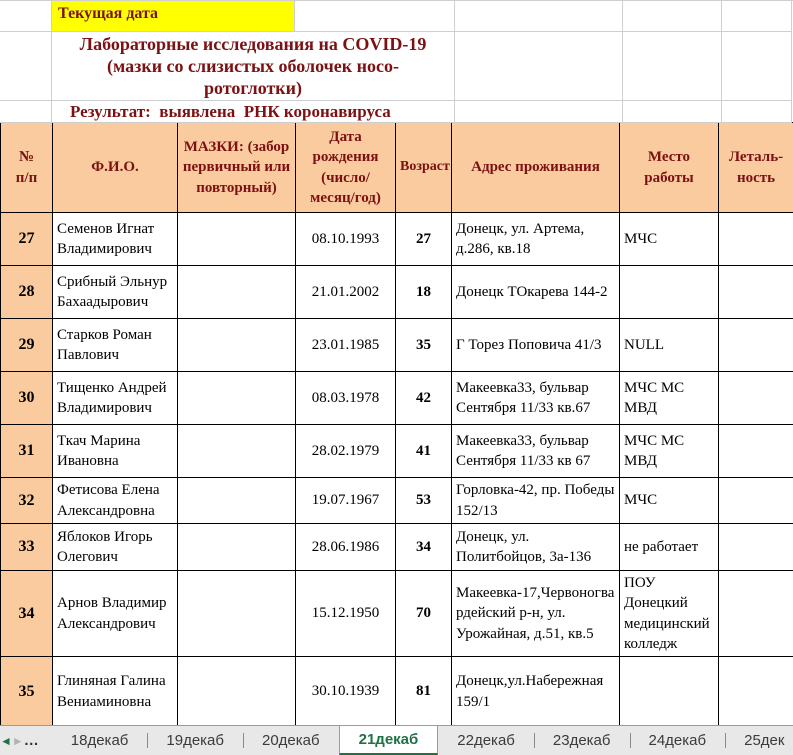 The height and width of the screenshot is (755, 793). I want to click on cell-address: Донецк,ул.Набережная 159/1, so click(535, 691).